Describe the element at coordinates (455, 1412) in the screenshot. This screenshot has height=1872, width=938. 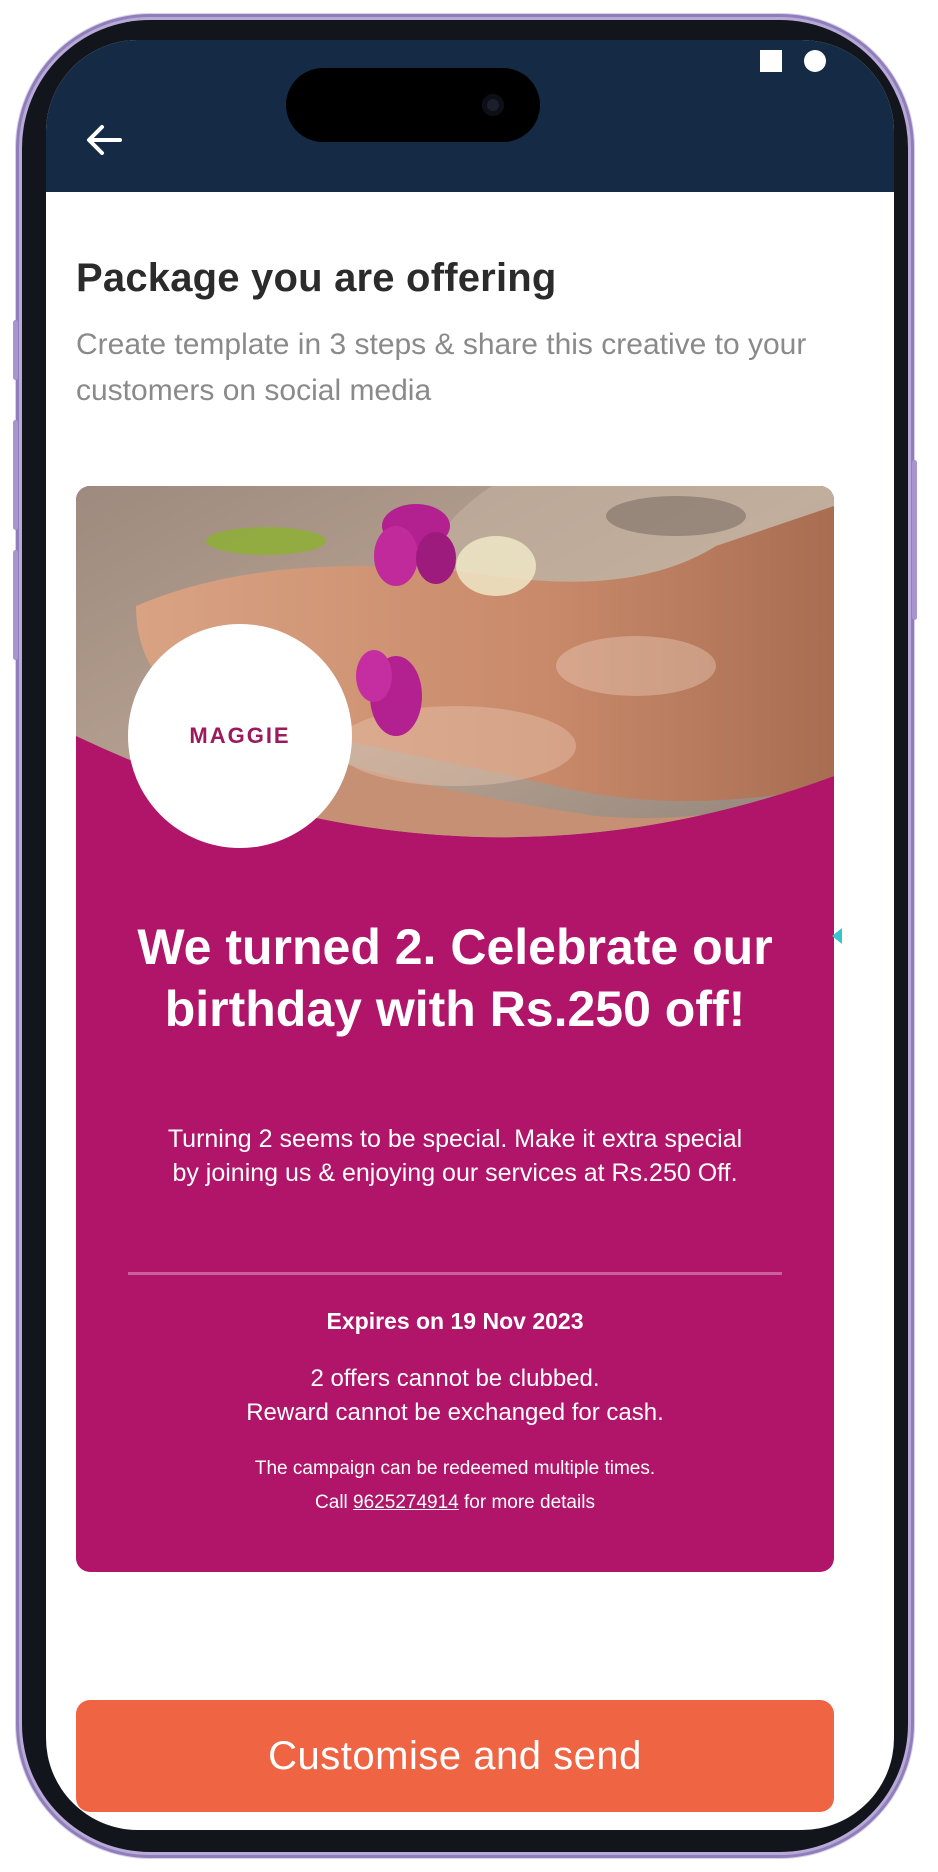
I see `terms-line: Reward cannot be exchanged for cash.` at that location.